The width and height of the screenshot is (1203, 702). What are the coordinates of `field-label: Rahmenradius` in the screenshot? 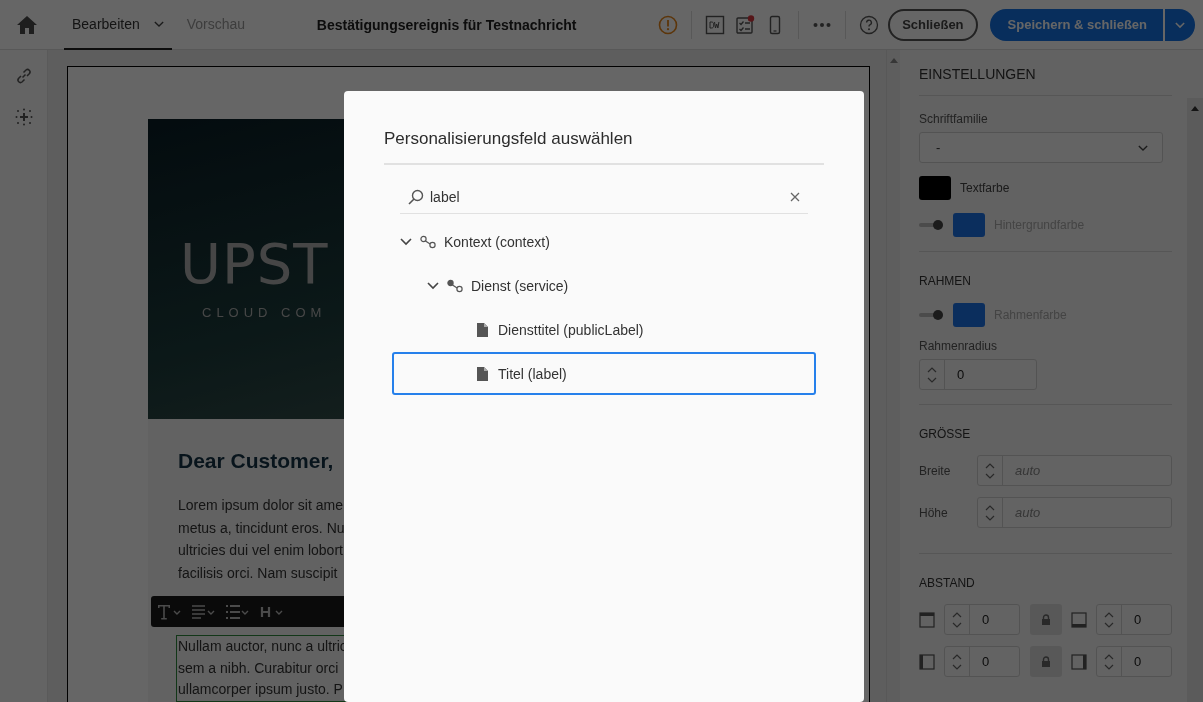 It's located at (959, 346).